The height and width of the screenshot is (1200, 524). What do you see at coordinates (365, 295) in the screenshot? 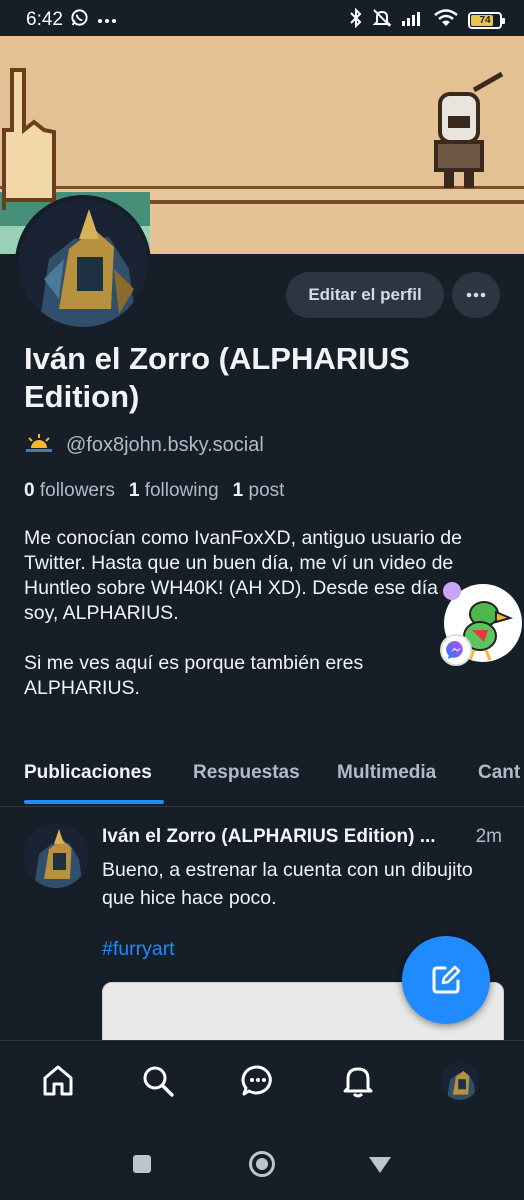
I see `edit-profile-button: Editar el perfil` at bounding box center [365, 295].